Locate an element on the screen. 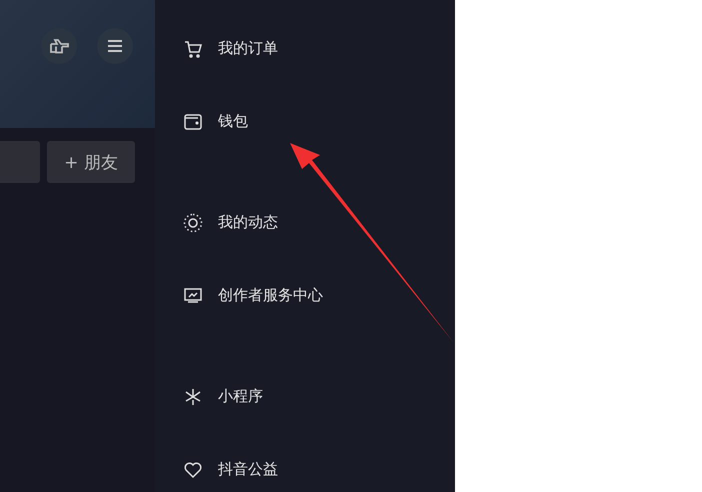  menu-item: 我的订单 is located at coordinates (248, 48).